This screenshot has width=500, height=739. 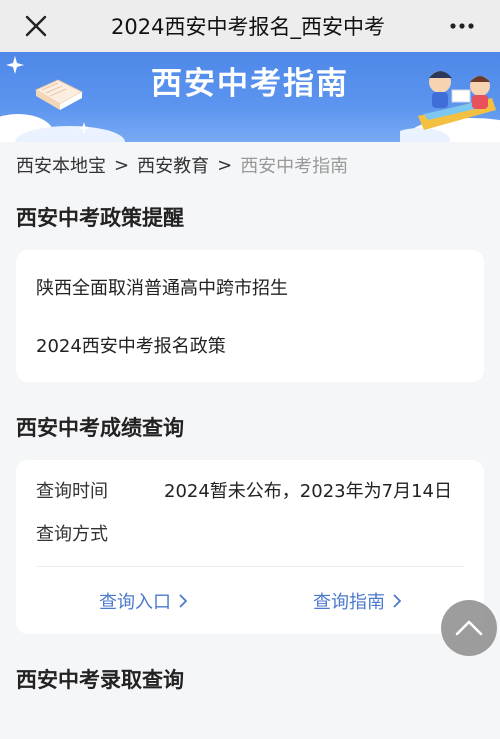 I want to click on more-horizontal-icon, so click(x=462, y=26).